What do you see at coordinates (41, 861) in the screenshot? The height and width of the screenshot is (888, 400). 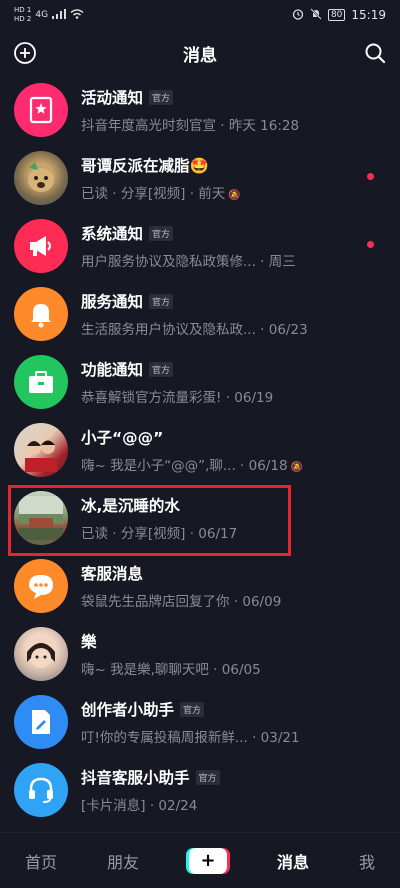 I see `nav-home: 首页` at bounding box center [41, 861].